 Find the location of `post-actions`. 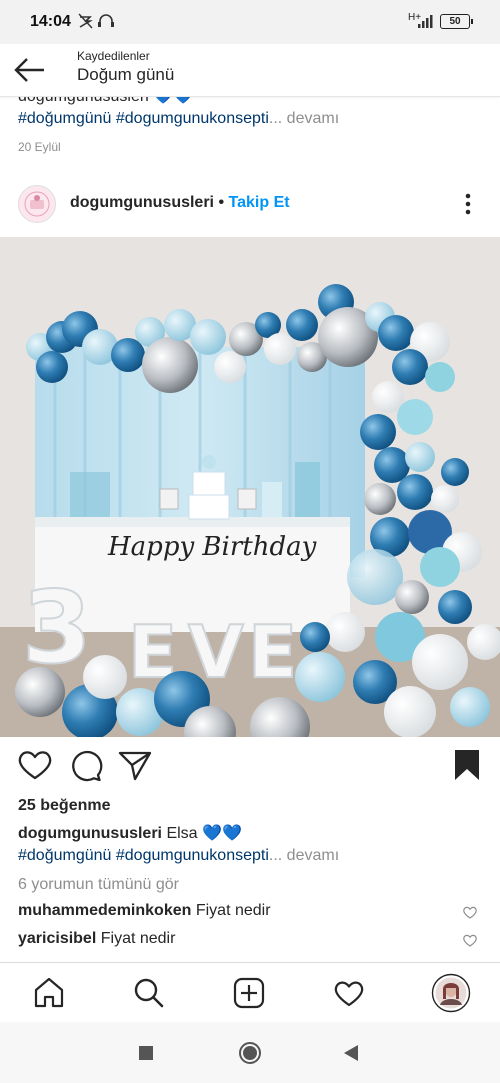

post-actions is located at coordinates (250, 767).